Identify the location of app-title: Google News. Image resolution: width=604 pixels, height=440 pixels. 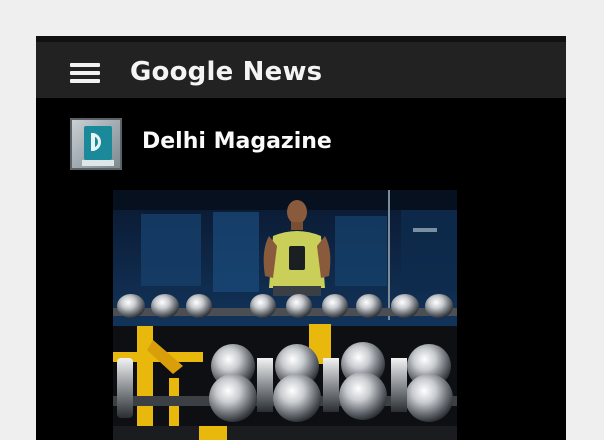
(226, 72).